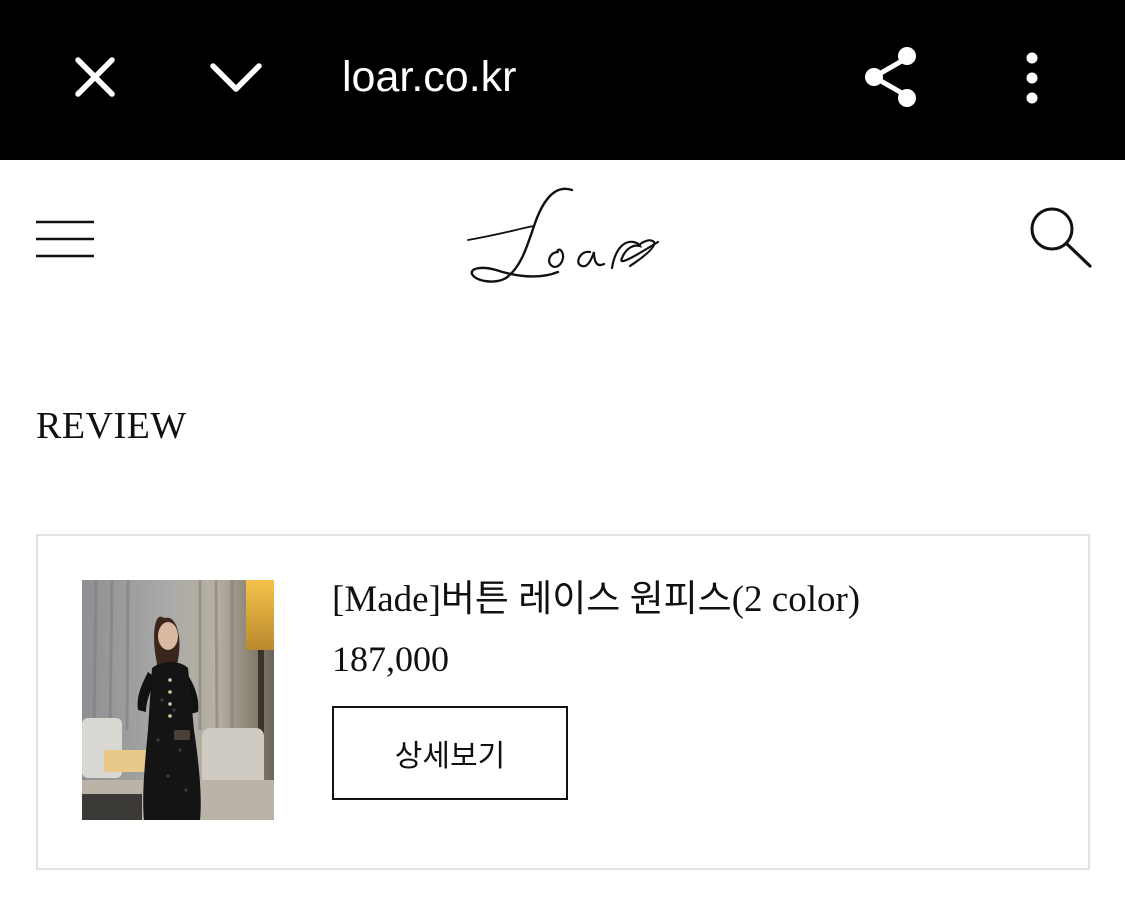  What do you see at coordinates (1032, 78) in the screenshot?
I see `more-vertical-icon` at bounding box center [1032, 78].